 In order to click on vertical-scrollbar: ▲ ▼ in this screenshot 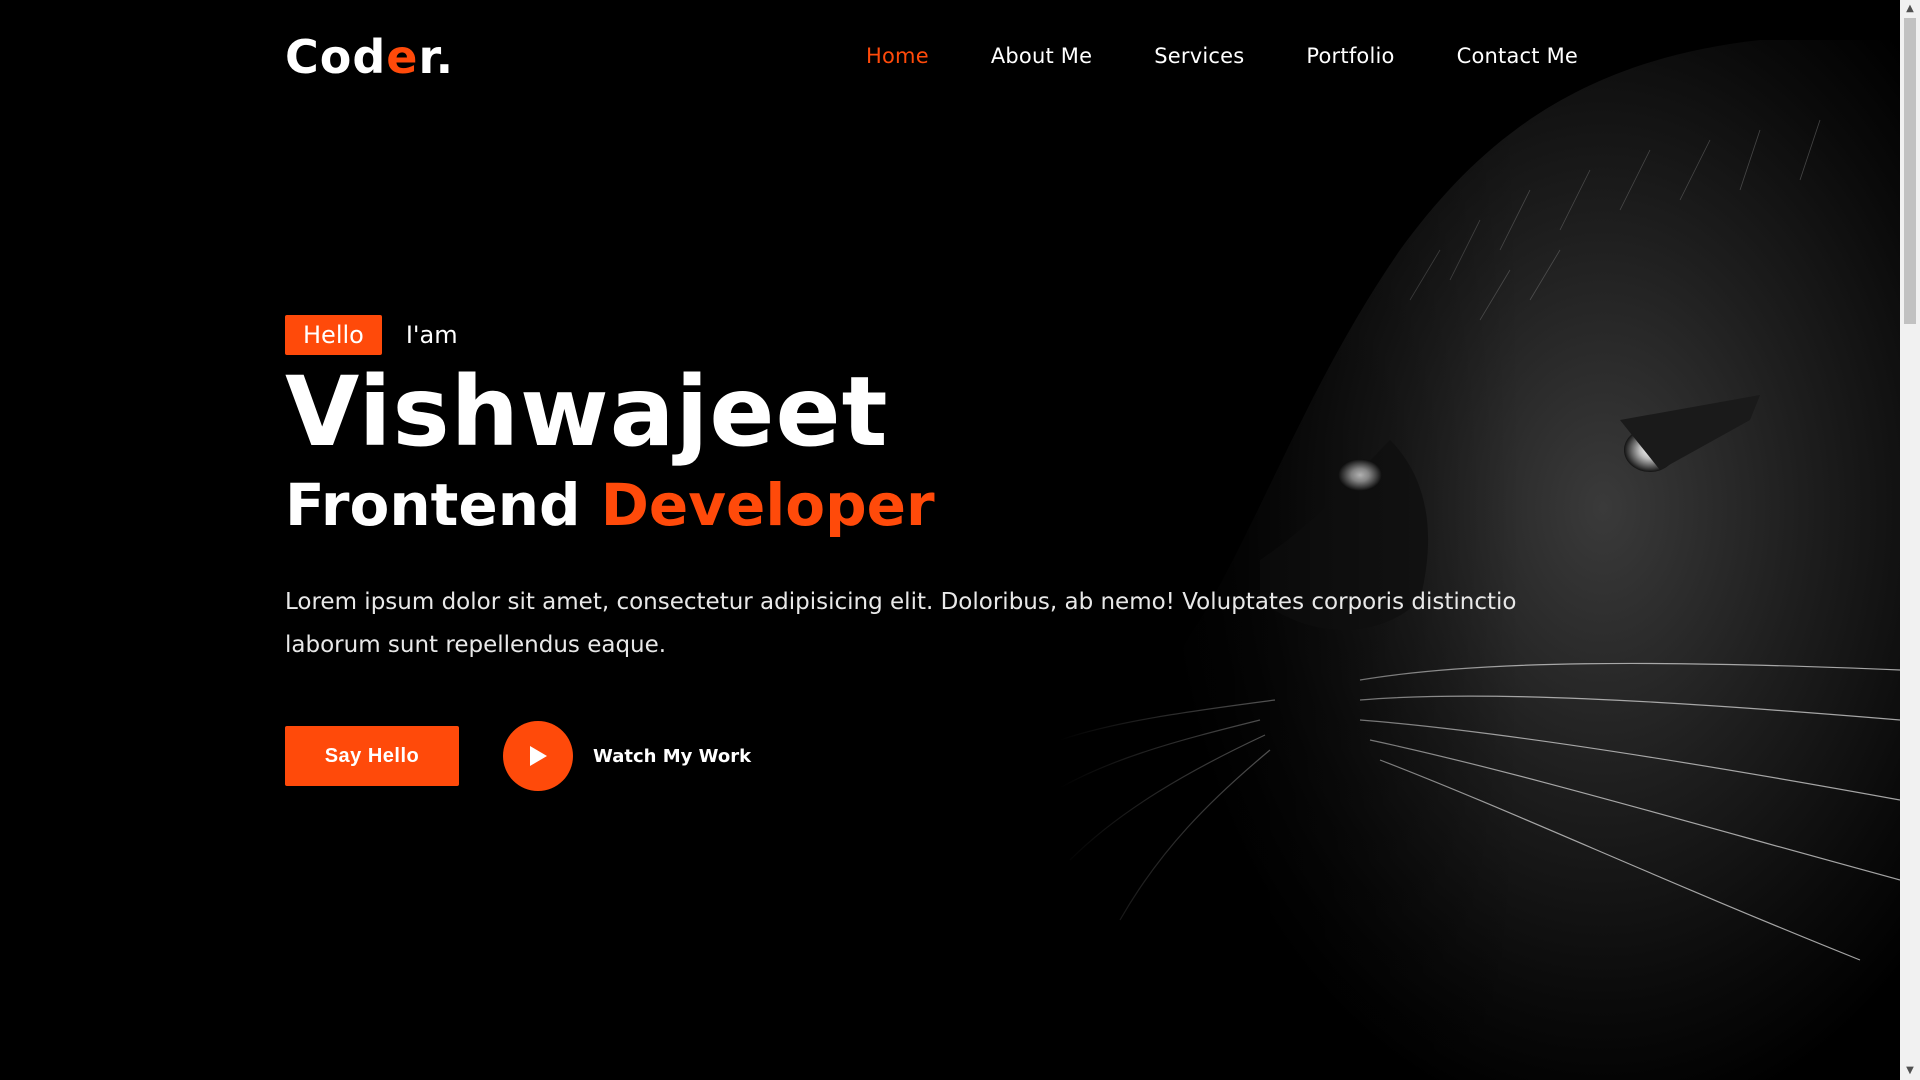, I will do `click(1910, 540)`.